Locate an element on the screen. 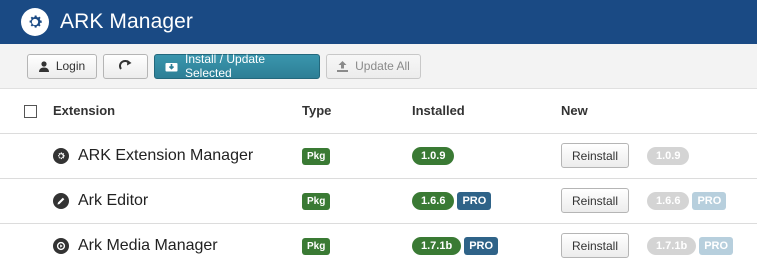 This screenshot has height=266, width=757. page-title: ARK Manager is located at coordinates (126, 21).